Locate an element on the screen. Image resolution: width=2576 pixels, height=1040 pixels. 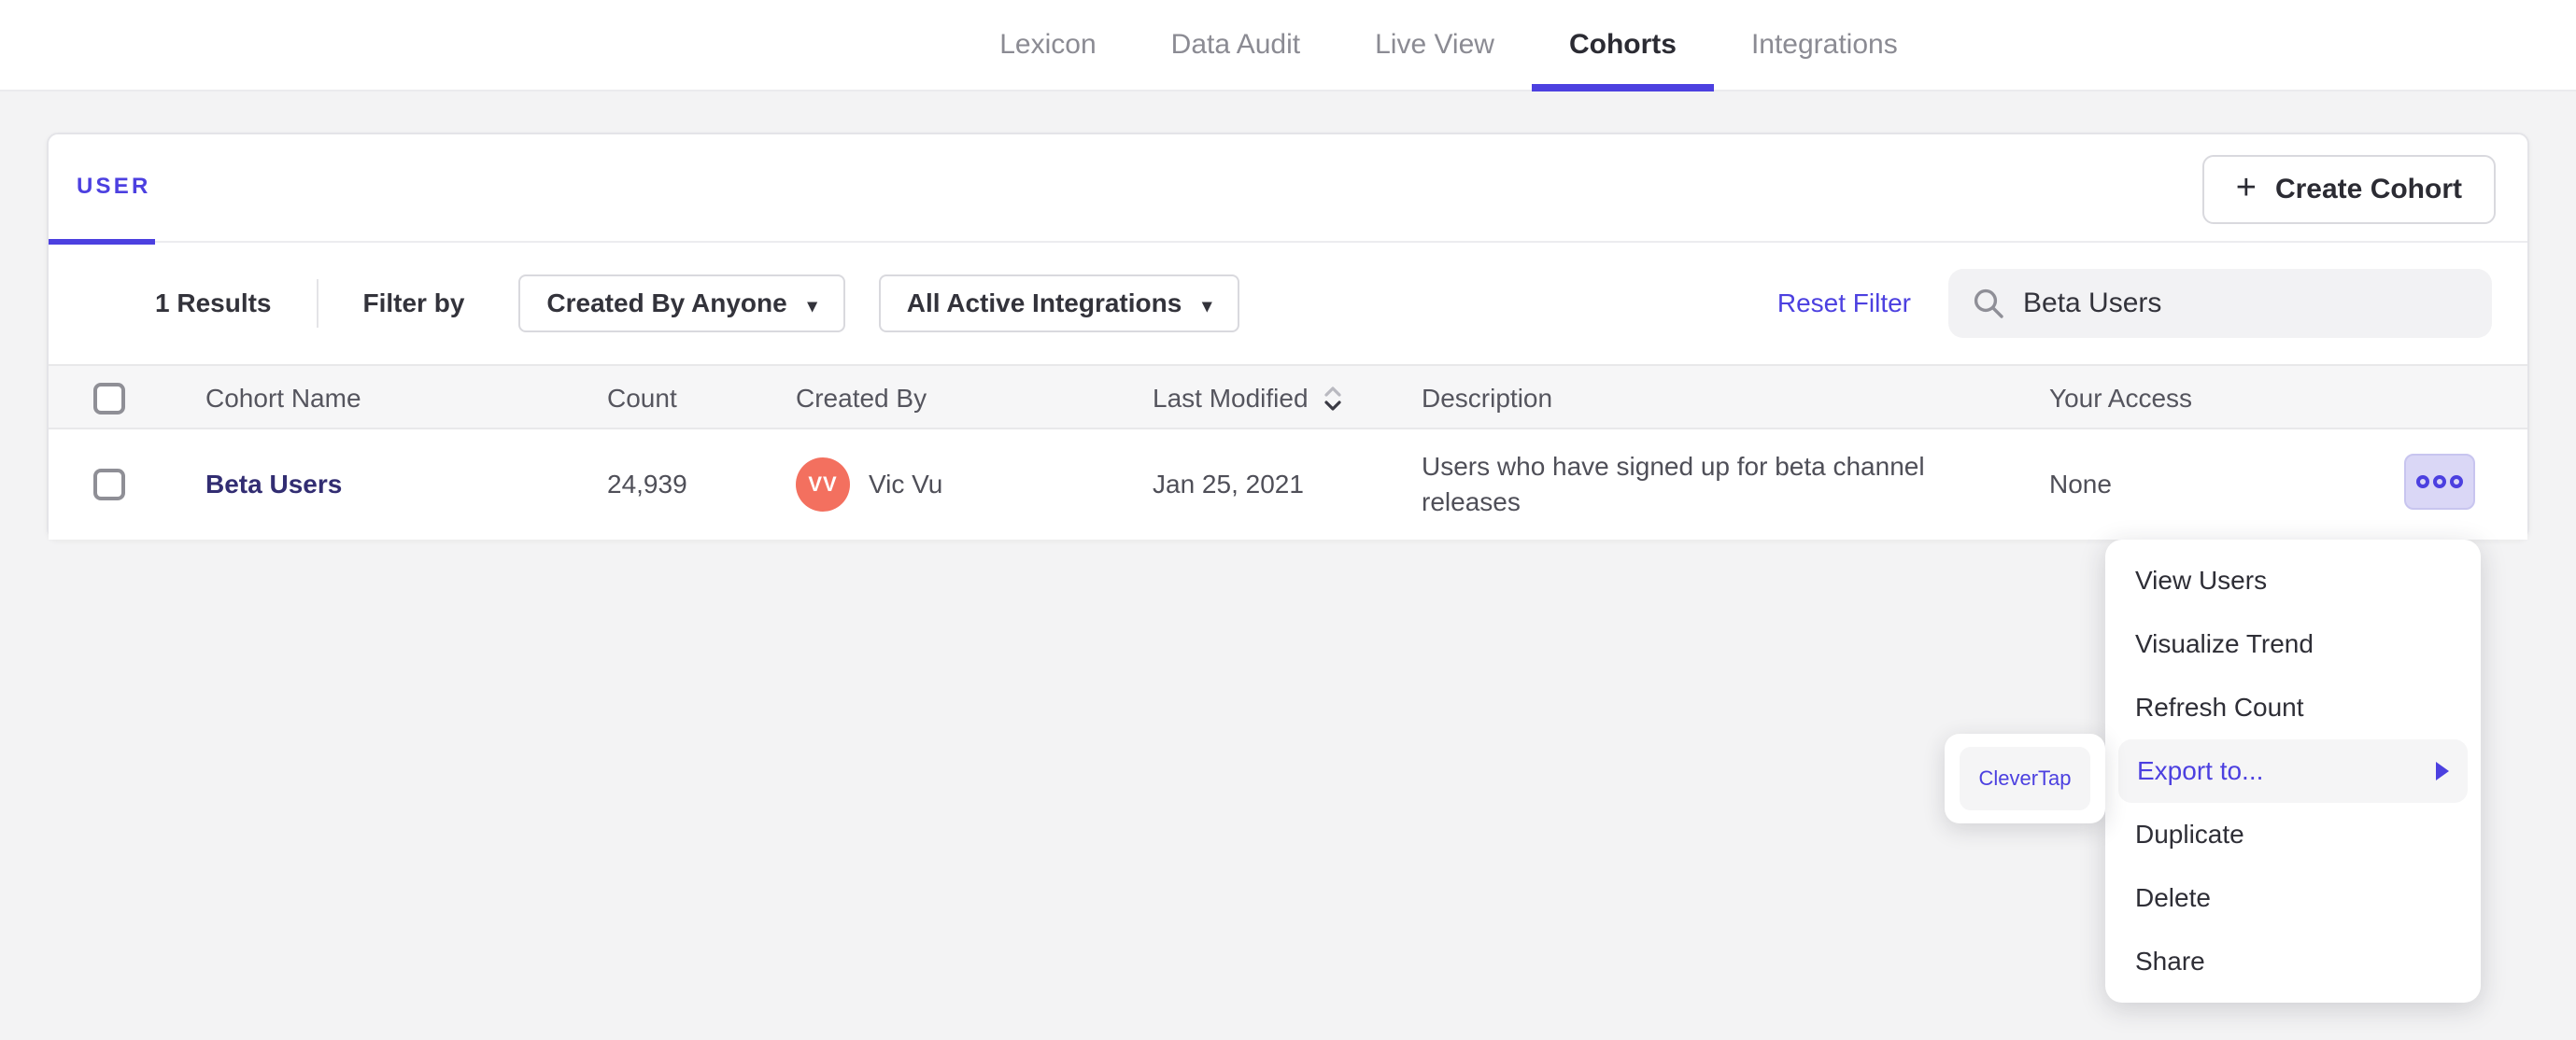
create-cohort-label: Create Cohort is located at coordinates (2368, 189).